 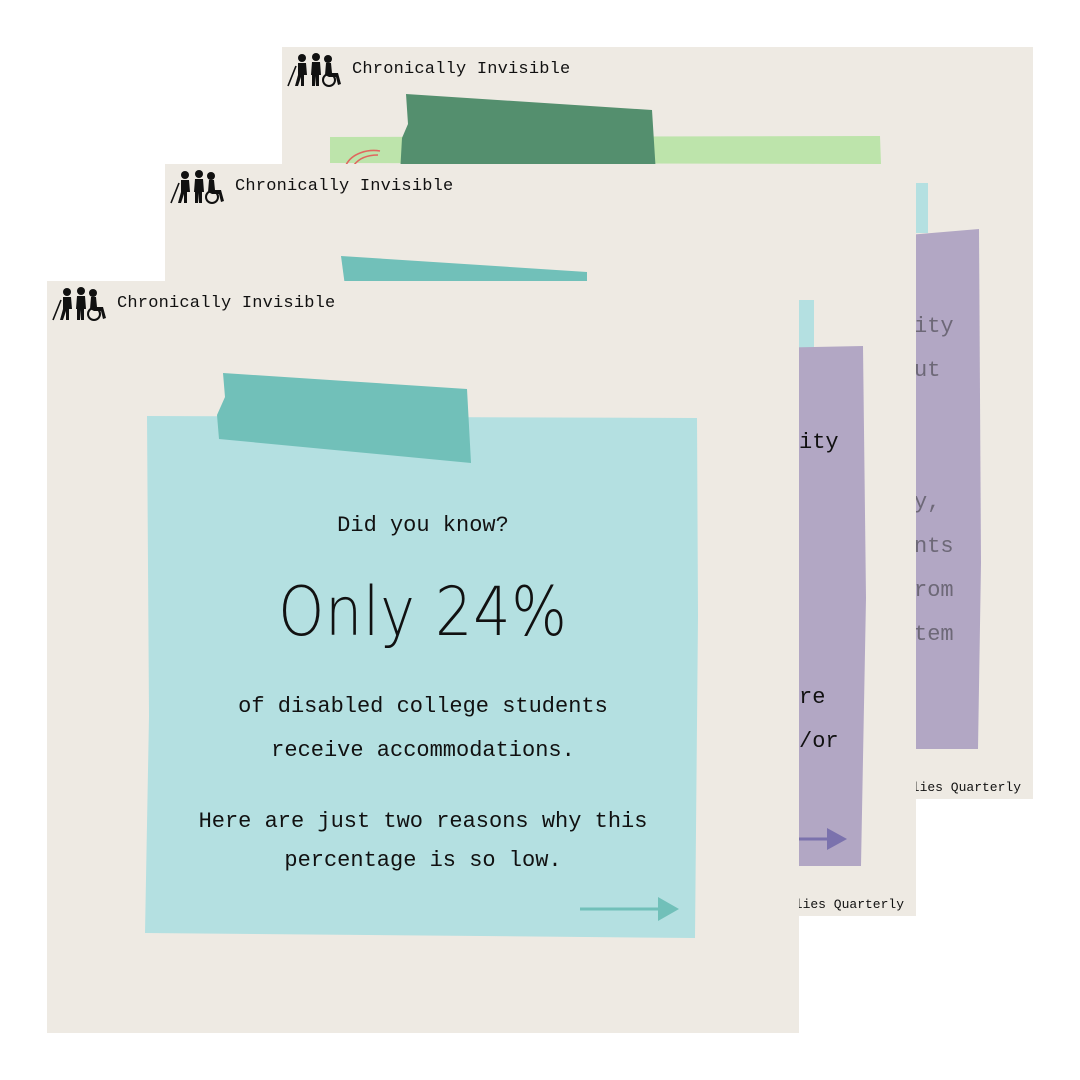 What do you see at coordinates (423, 821) in the screenshot?
I see `reason-line: Here are just two reasons why this` at bounding box center [423, 821].